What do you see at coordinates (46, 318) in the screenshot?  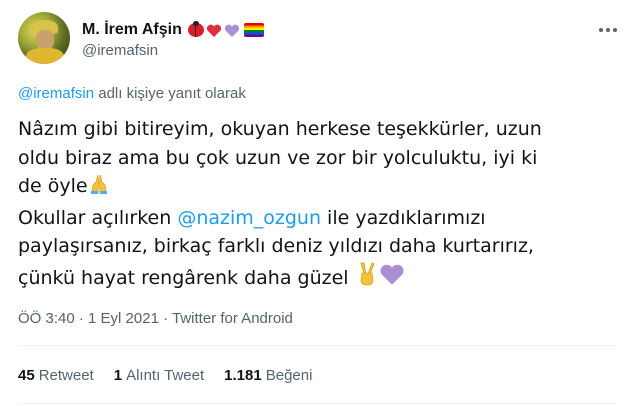 I see `tweet-time: ÖÖ 3:40` at bounding box center [46, 318].